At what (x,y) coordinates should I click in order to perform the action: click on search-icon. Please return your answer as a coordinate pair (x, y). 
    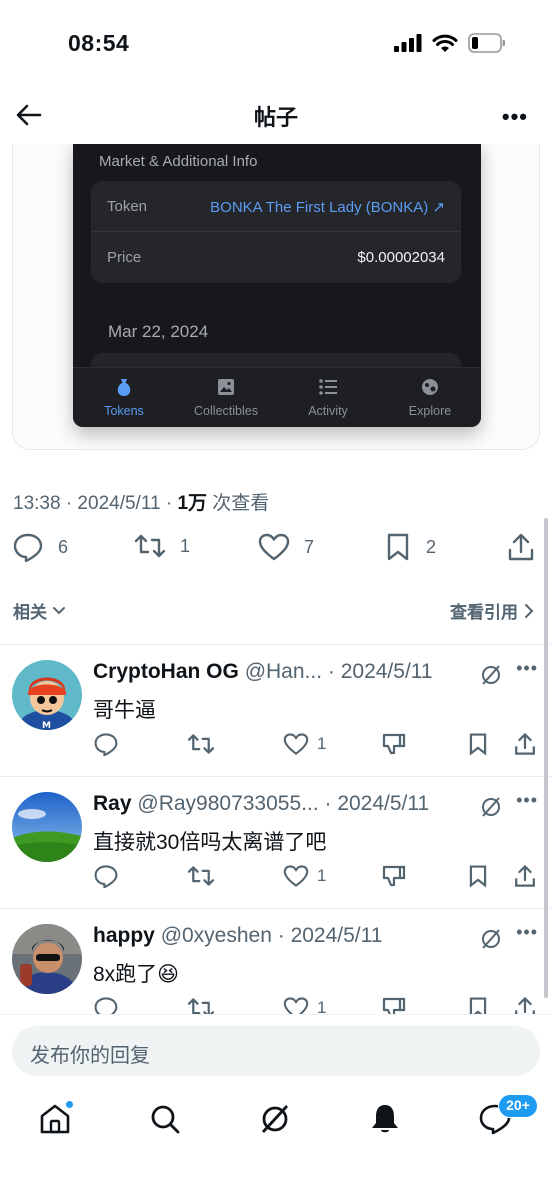
    Looking at the image, I should click on (165, 1119).